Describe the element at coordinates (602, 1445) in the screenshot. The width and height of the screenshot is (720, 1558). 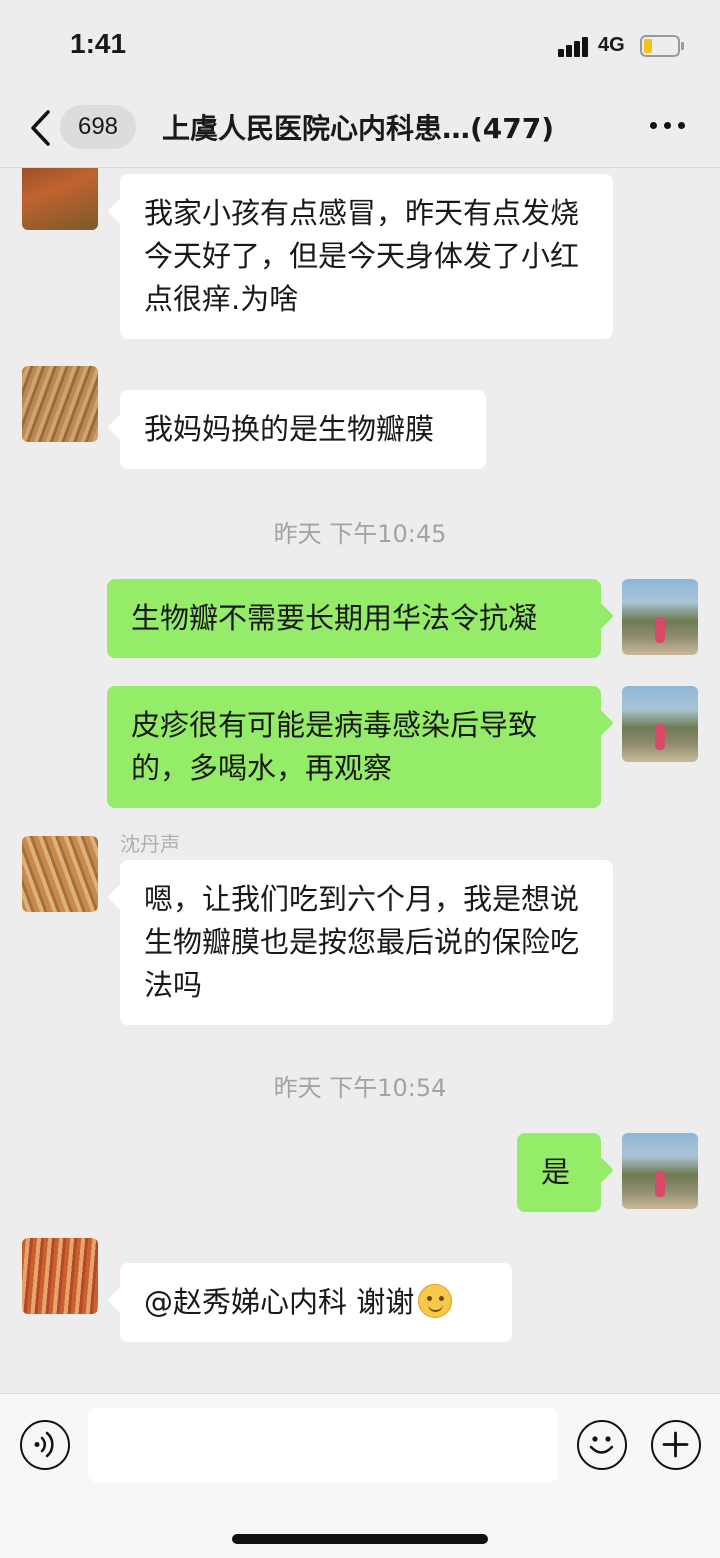
I see `smiley-icon` at that location.